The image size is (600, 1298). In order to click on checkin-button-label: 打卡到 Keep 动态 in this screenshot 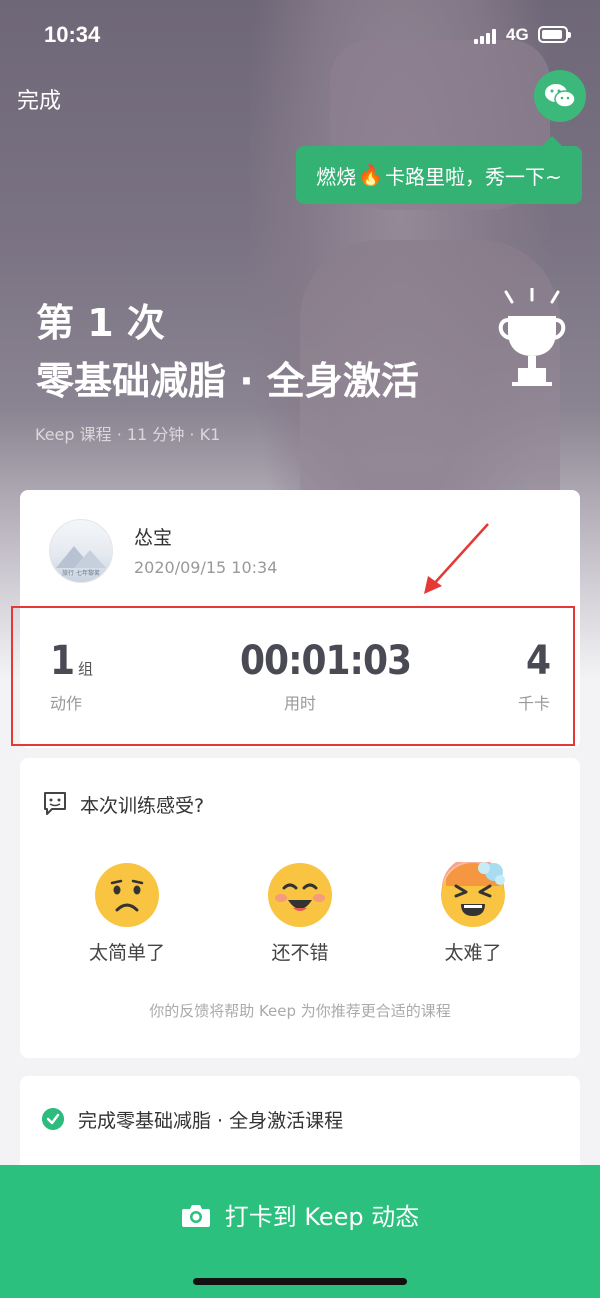, I will do `click(322, 1217)`.